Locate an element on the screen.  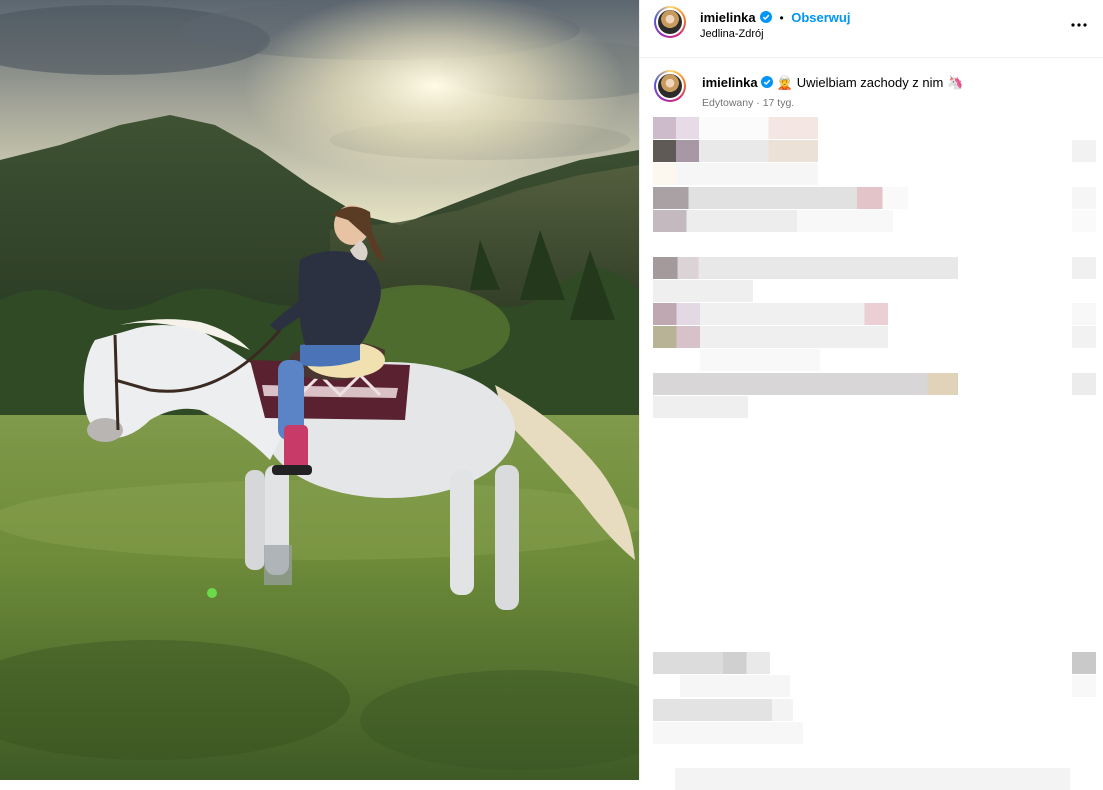
caption-text: Uwielbiam zachody z nim is located at coordinates (870, 82).